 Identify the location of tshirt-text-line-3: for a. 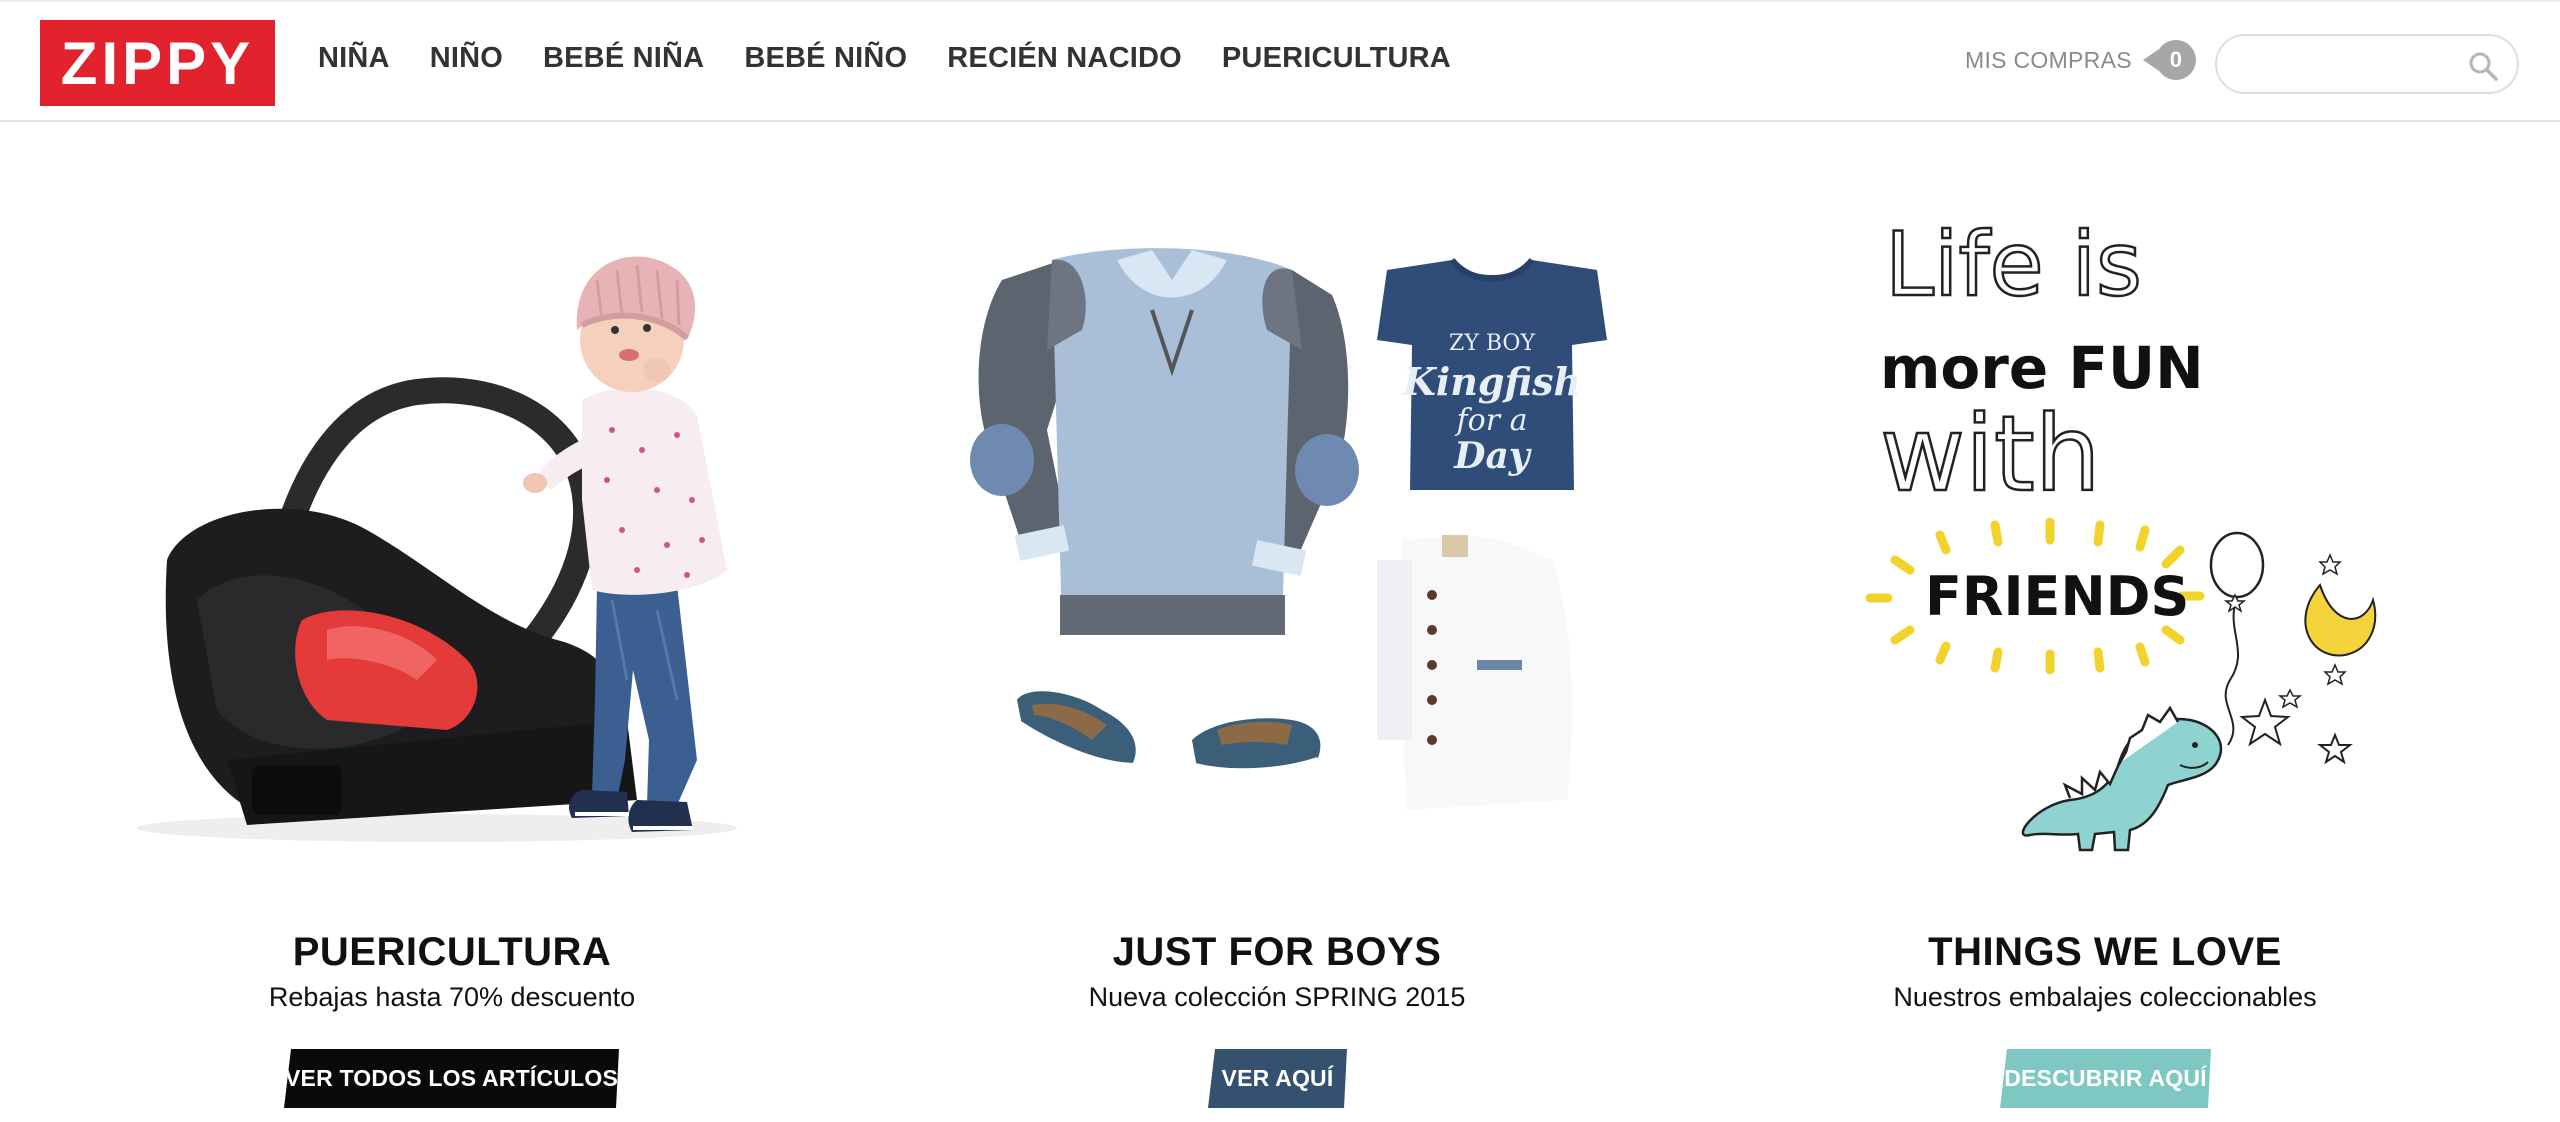
(1491, 420).